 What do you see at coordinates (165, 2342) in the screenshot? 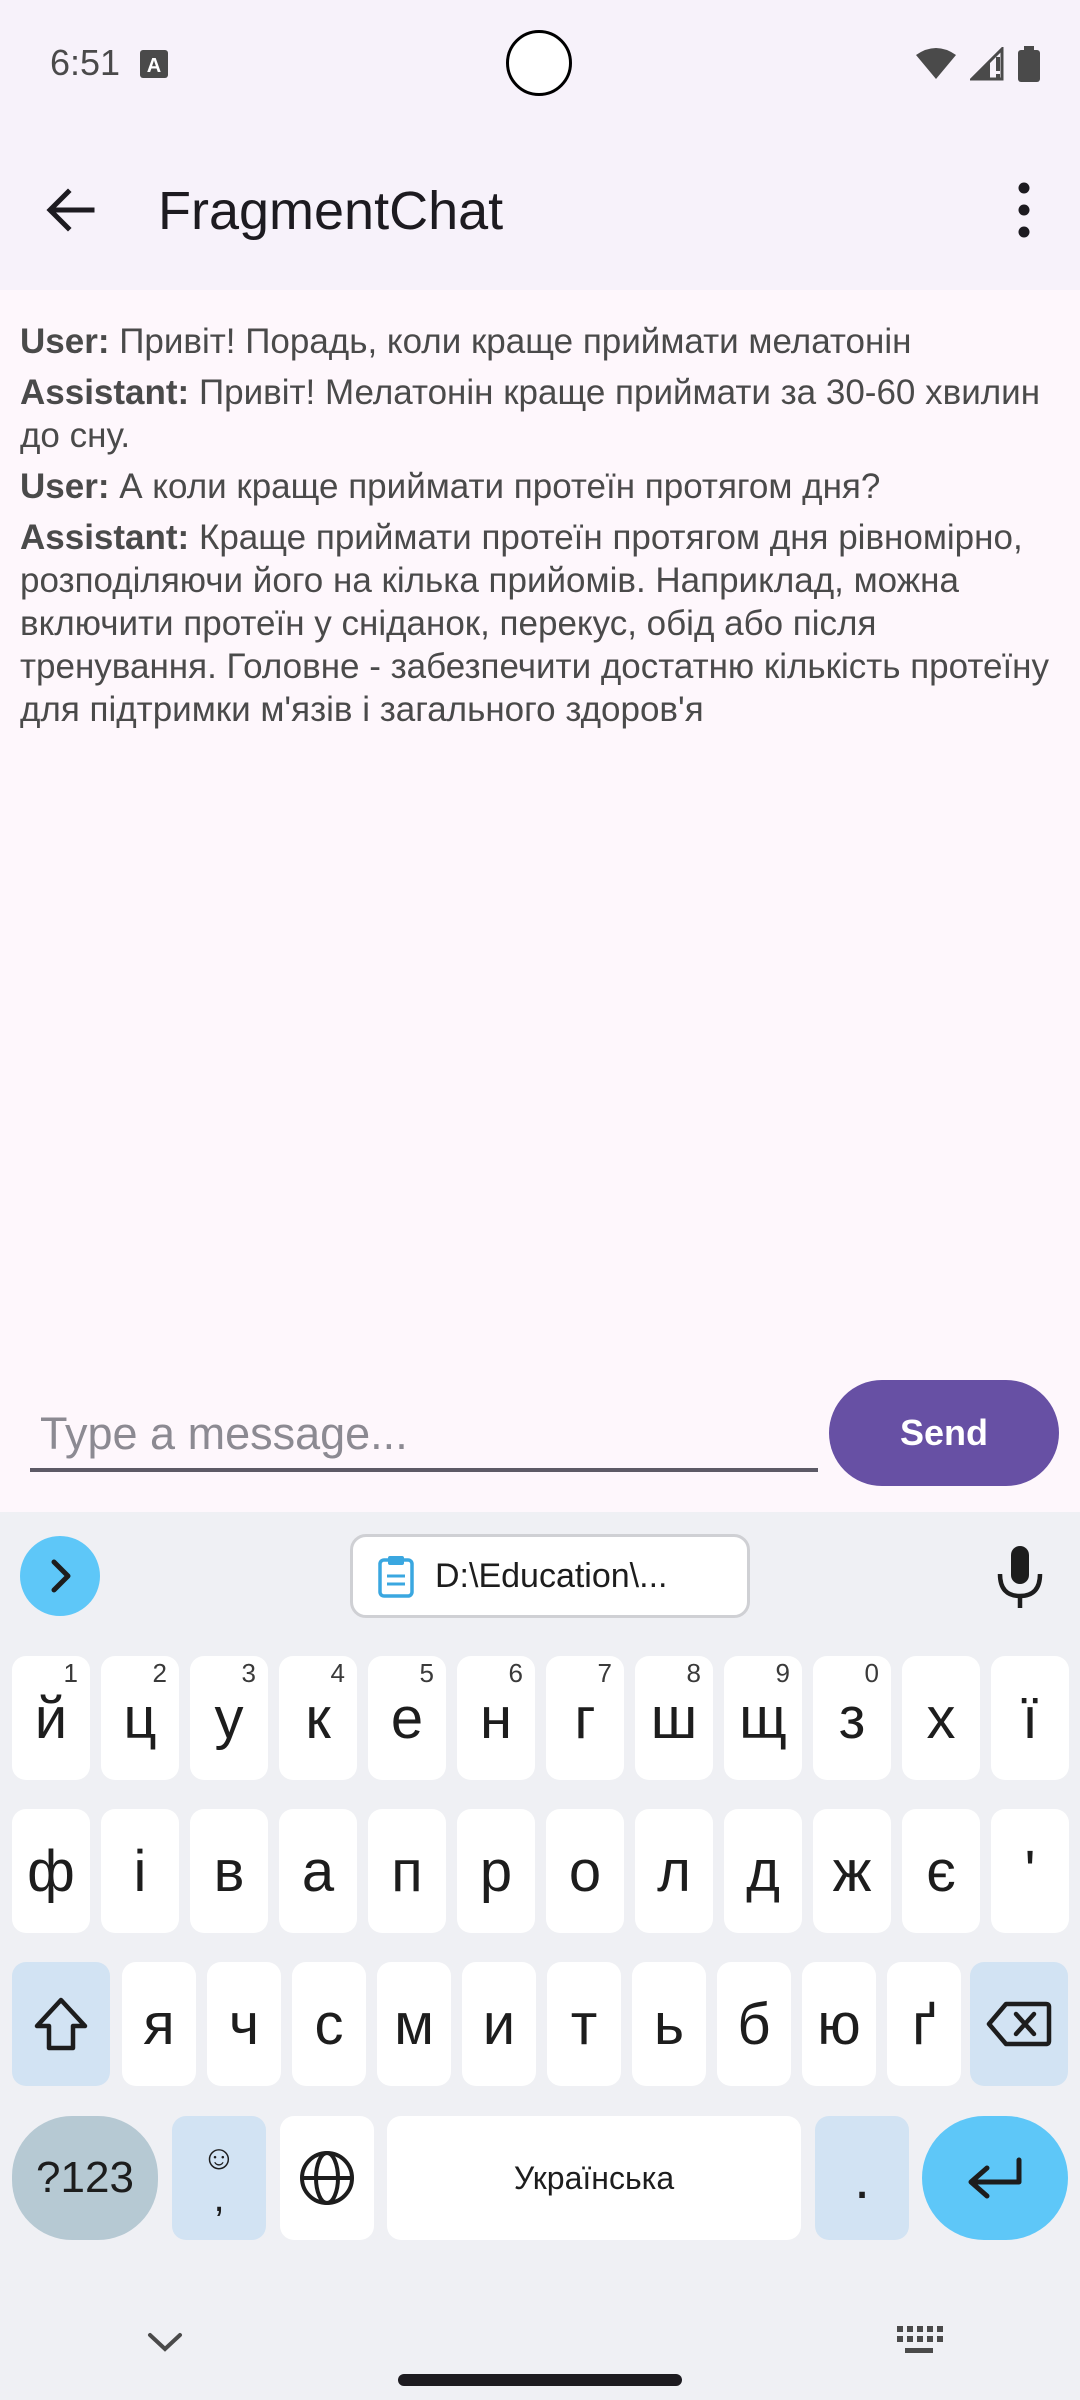
I see `chevron-down-icon` at bounding box center [165, 2342].